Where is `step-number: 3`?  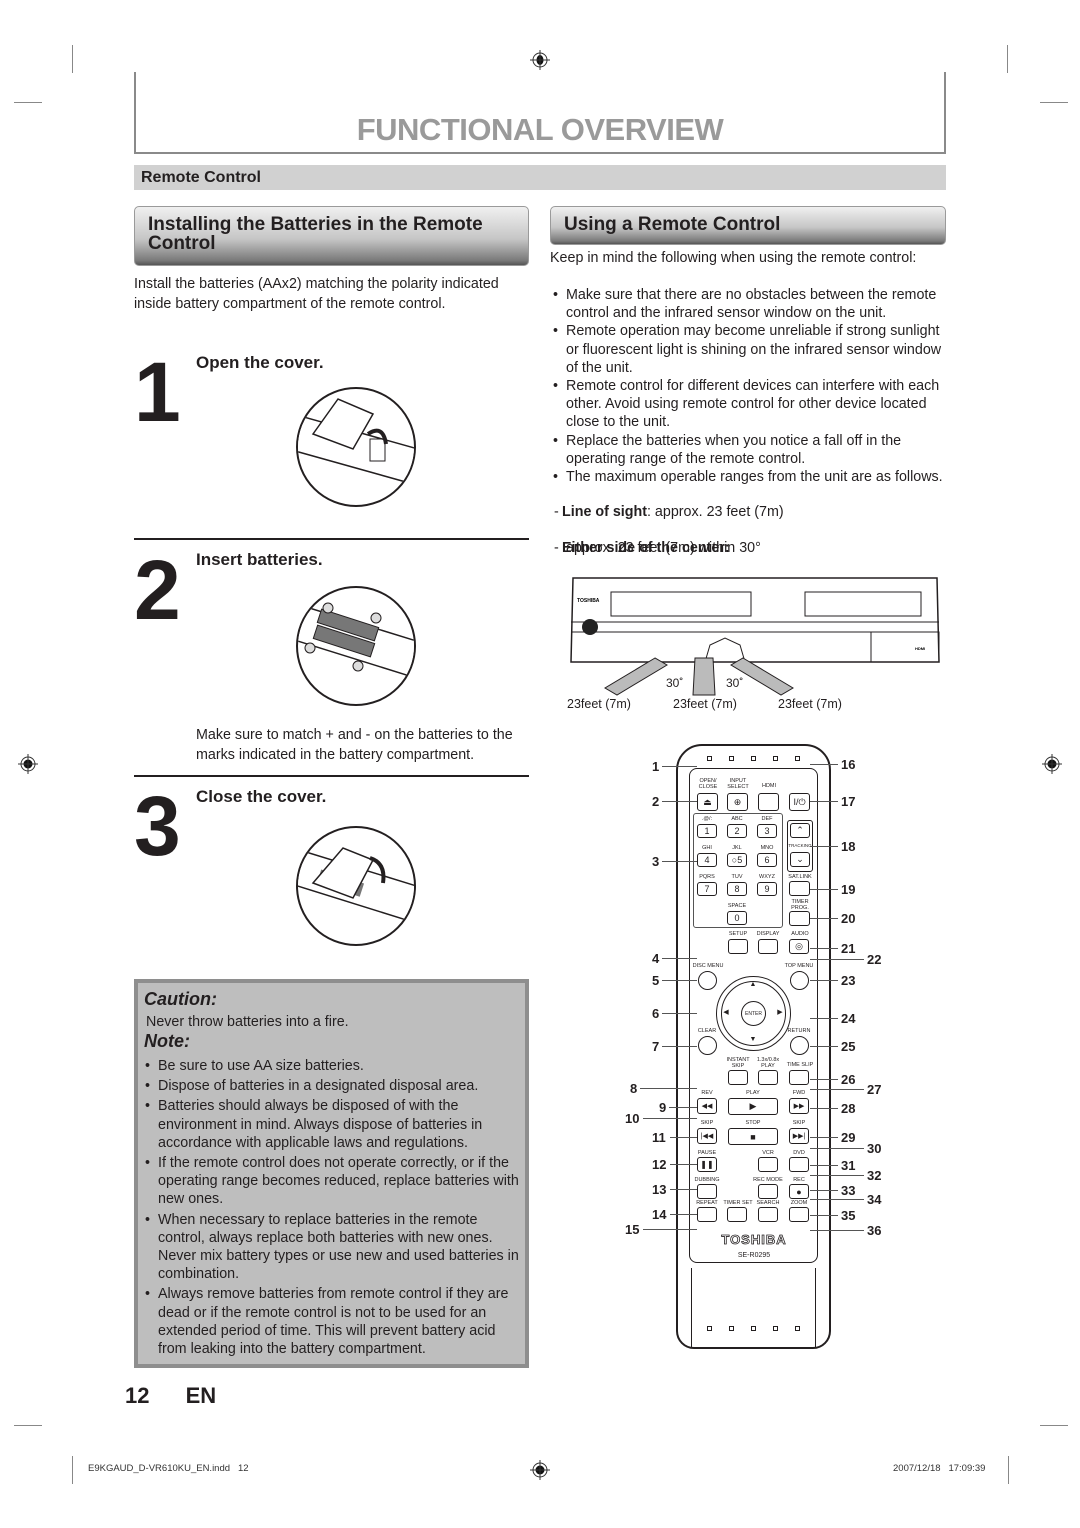 step-number: 3 is located at coordinates (157, 826).